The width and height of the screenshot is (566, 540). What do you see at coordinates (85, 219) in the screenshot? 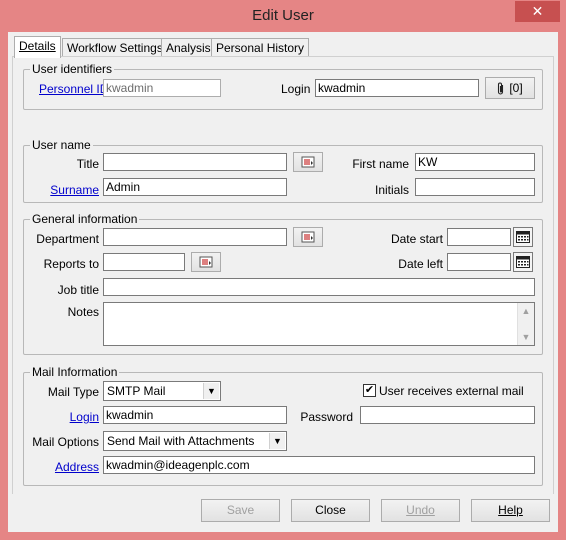
I see `general-information-legend: General information` at bounding box center [85, 219].